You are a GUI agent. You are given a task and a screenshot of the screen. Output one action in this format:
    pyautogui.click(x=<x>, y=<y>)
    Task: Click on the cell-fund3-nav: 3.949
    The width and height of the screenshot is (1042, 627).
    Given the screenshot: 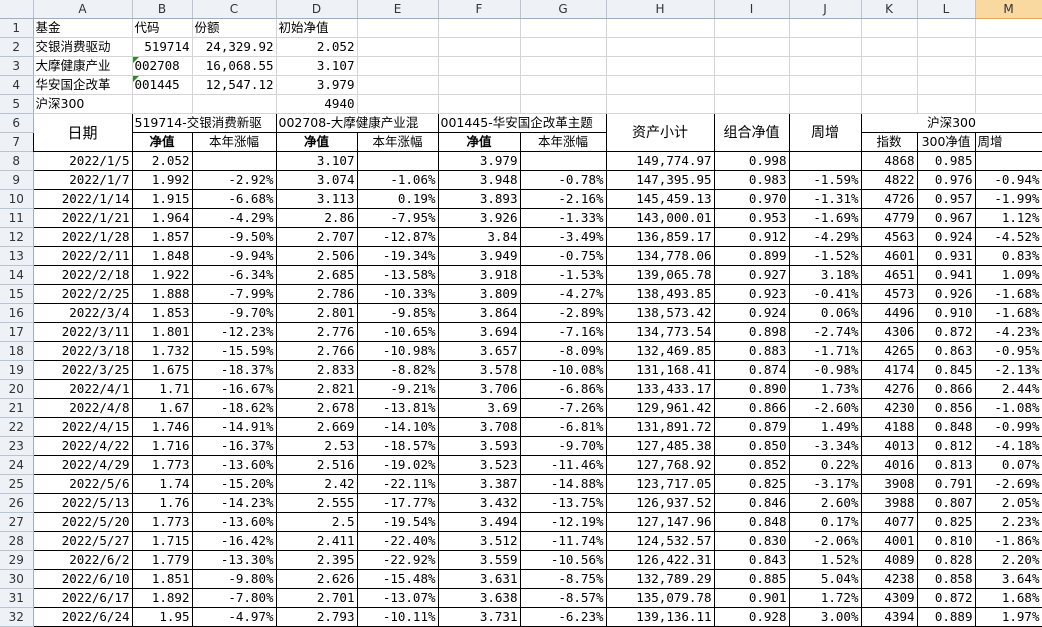 What is the action you would take?
    pyautogui.click(x=479, y=256)
    